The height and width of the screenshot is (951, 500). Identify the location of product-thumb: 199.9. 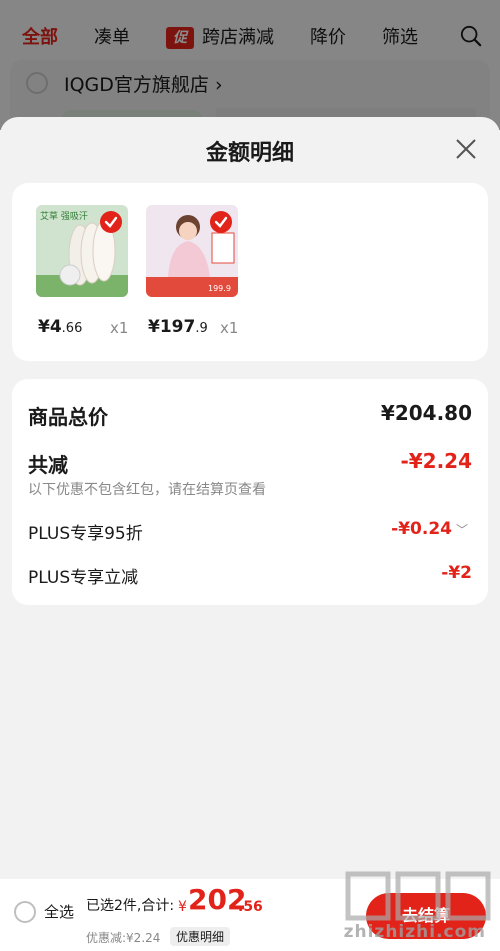
(192, 251).